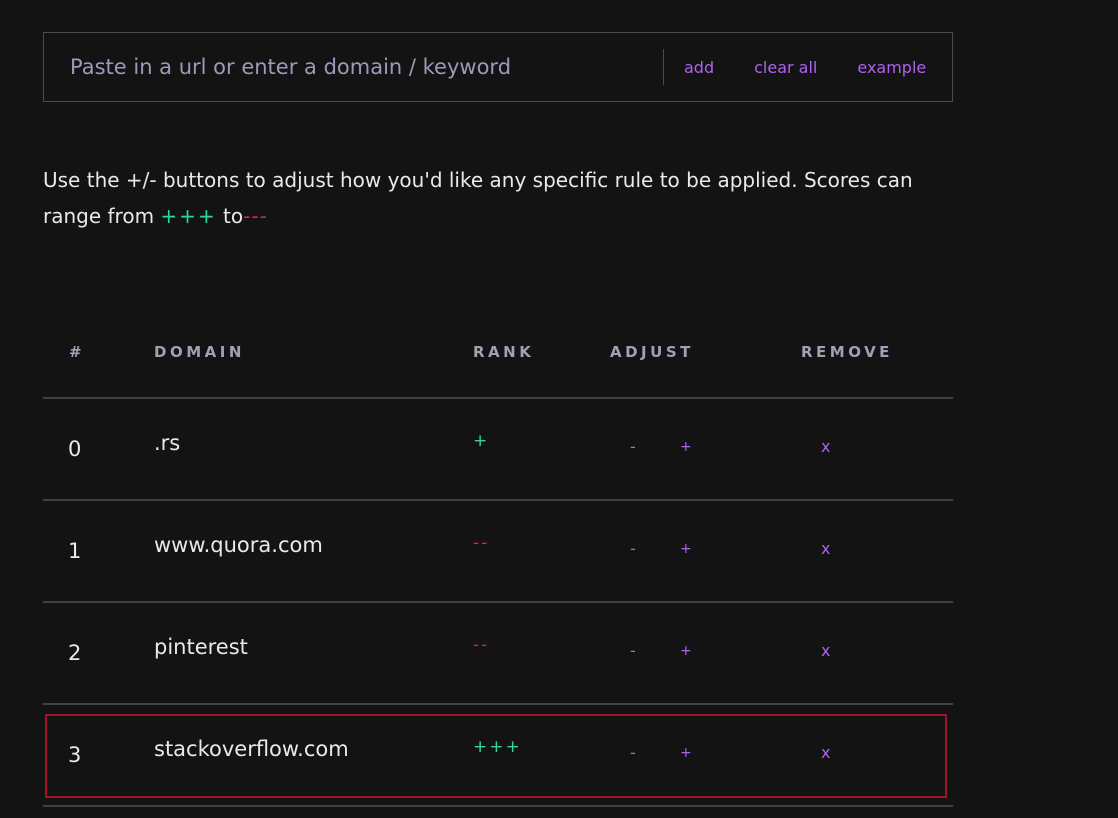 The width and height of the screenshot is (1118, 818). Describe the element at coordinates (497, 747) in the screenshot. I see `row-rank: +++` at that location.